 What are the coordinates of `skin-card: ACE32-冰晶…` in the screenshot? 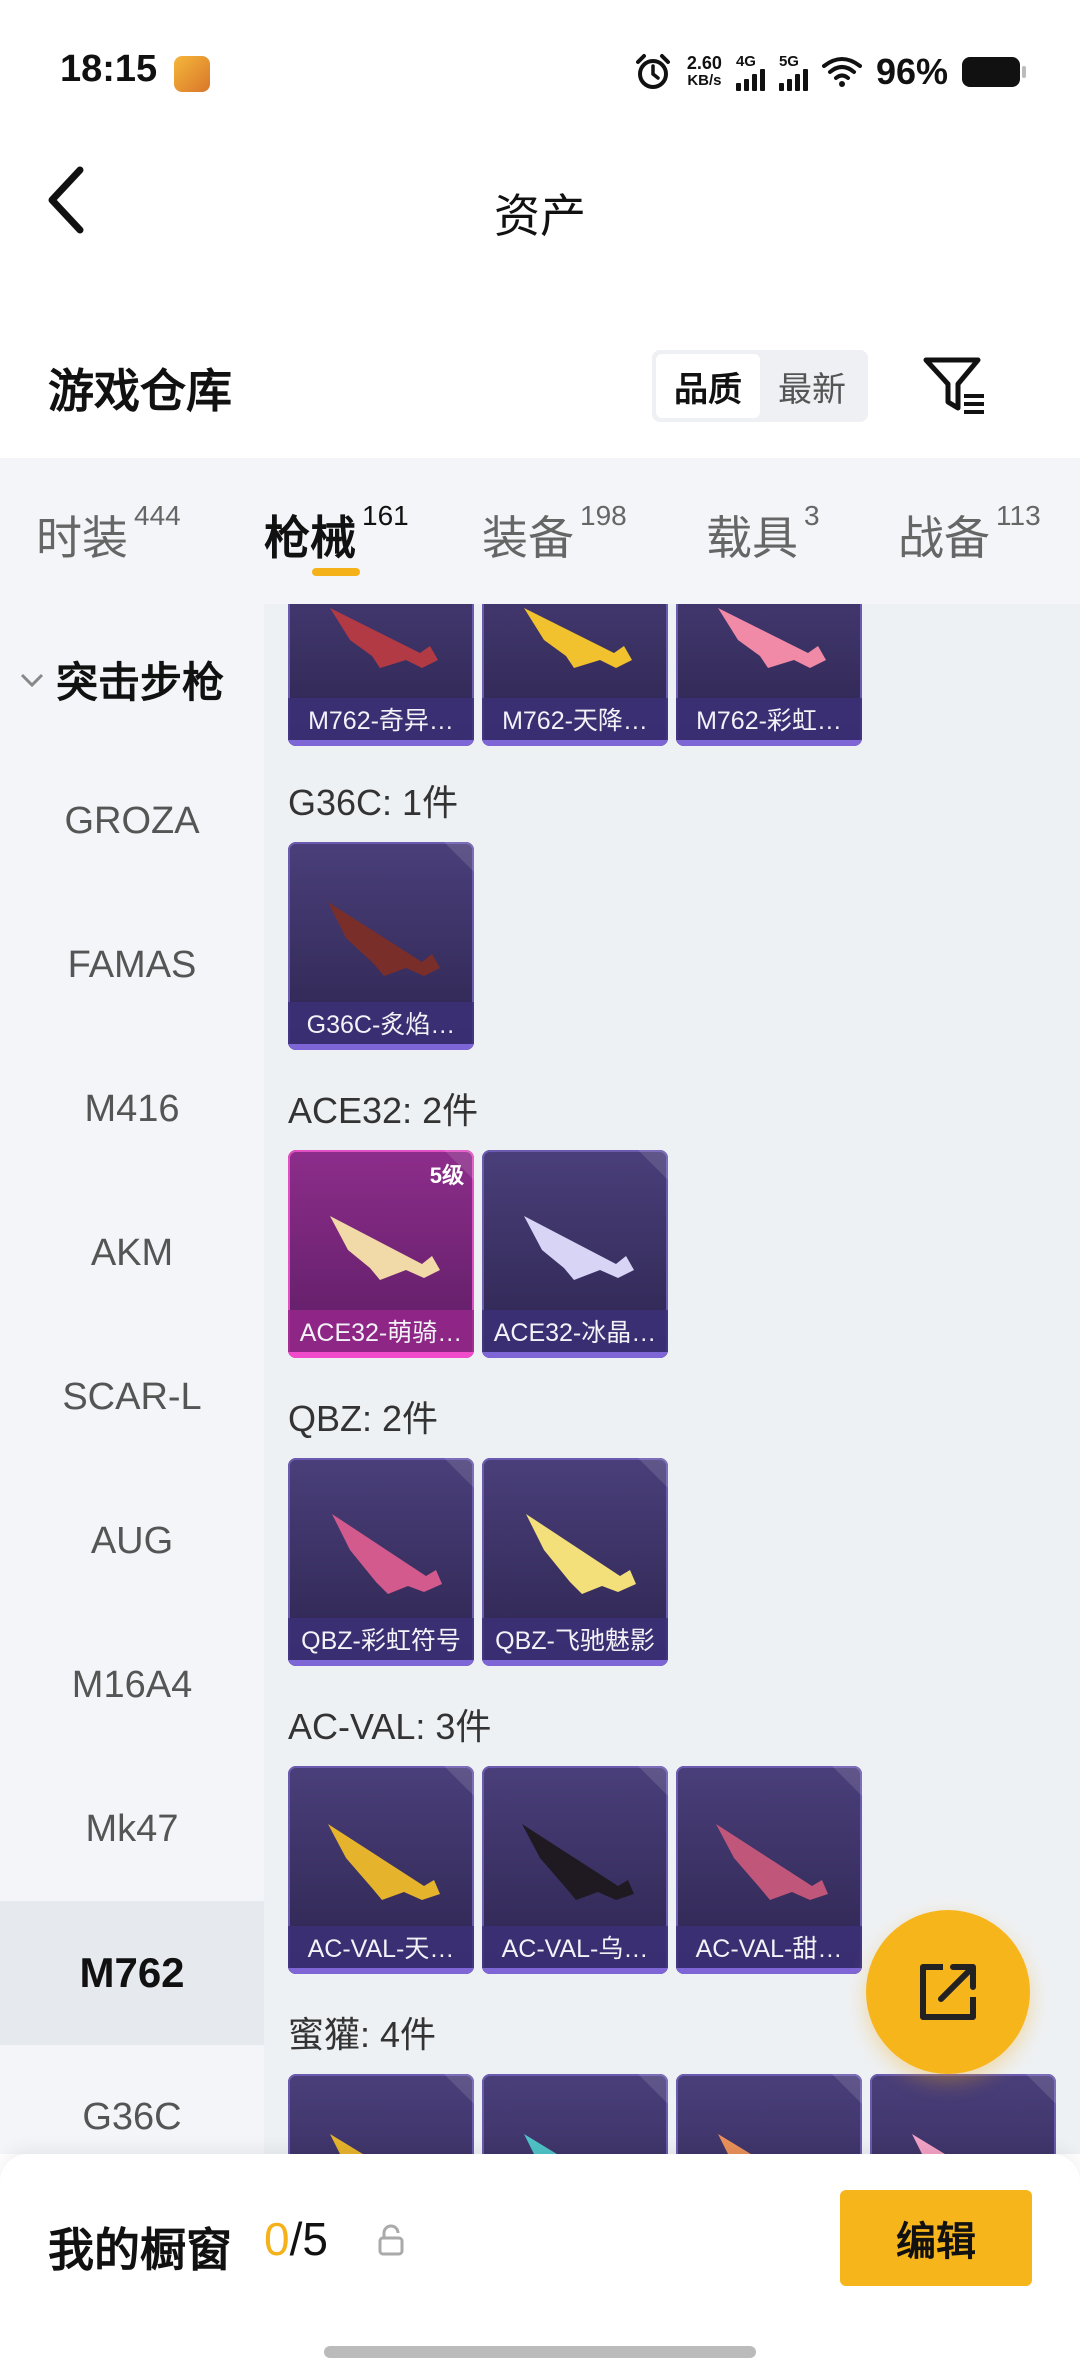 It's located at (575, 1254).